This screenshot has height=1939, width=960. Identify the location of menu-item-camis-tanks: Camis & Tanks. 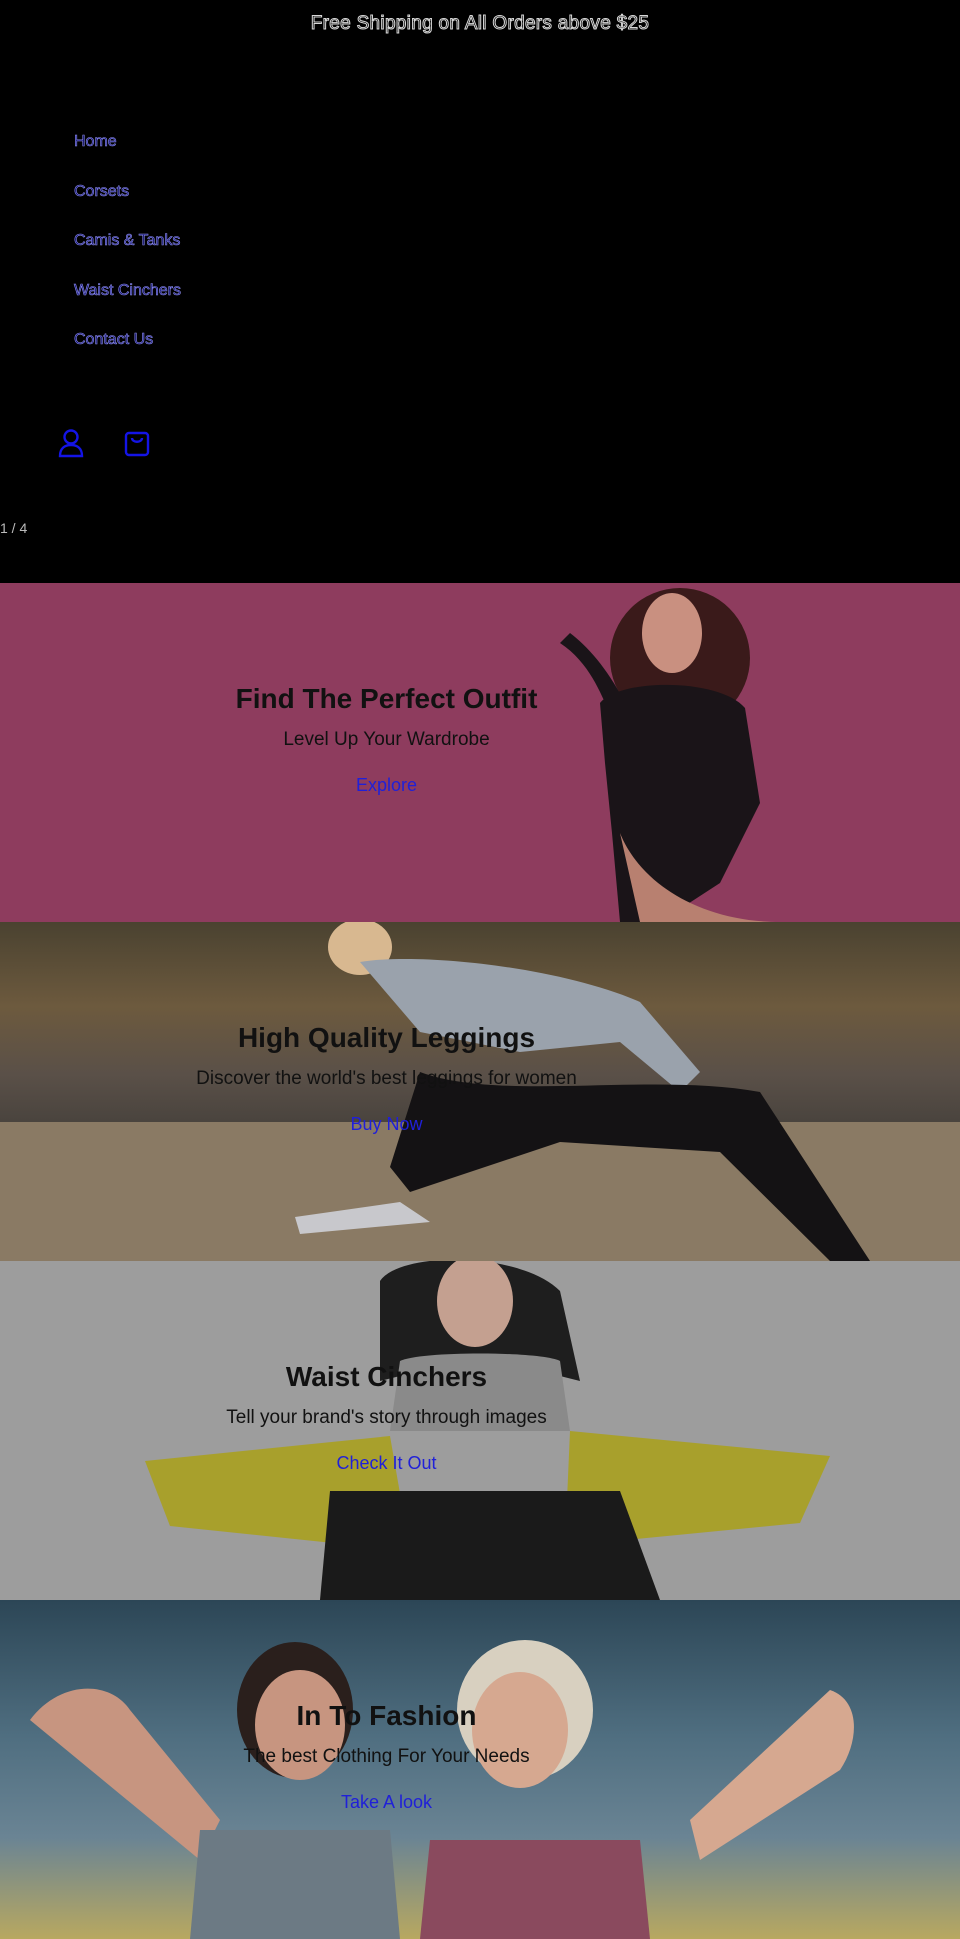
(127, 252).